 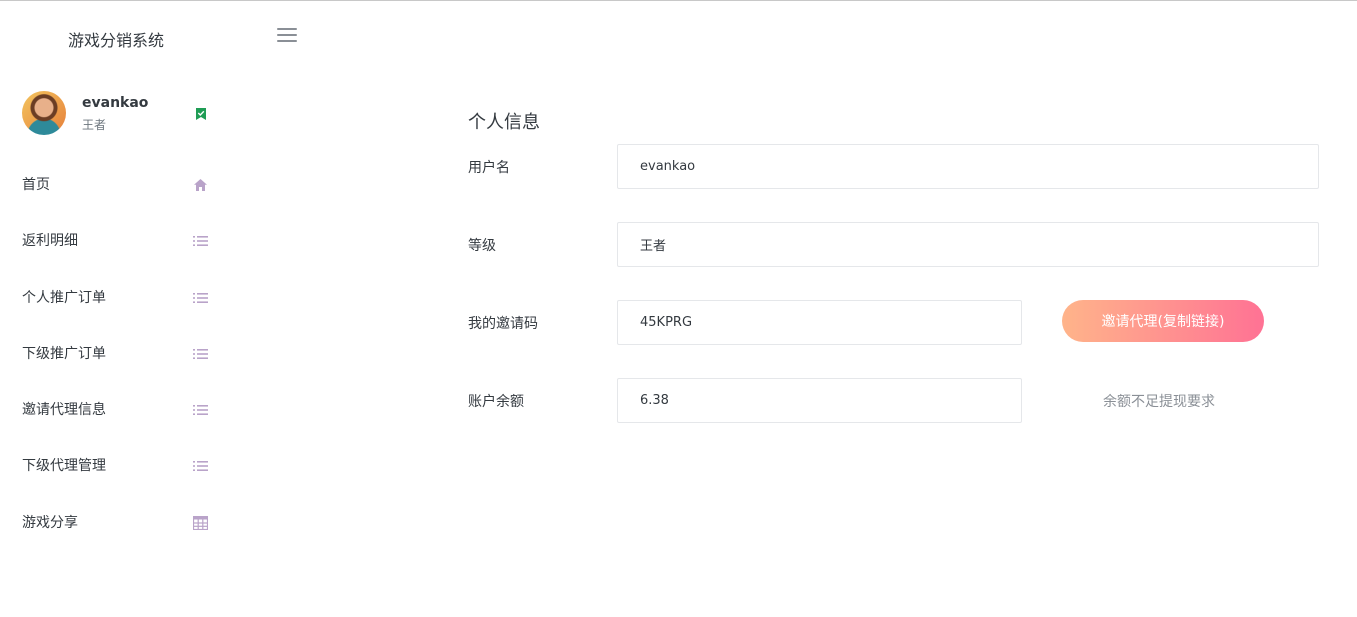 I want to click on app-title: 游戏分销系统, so click(x=116, y=40).